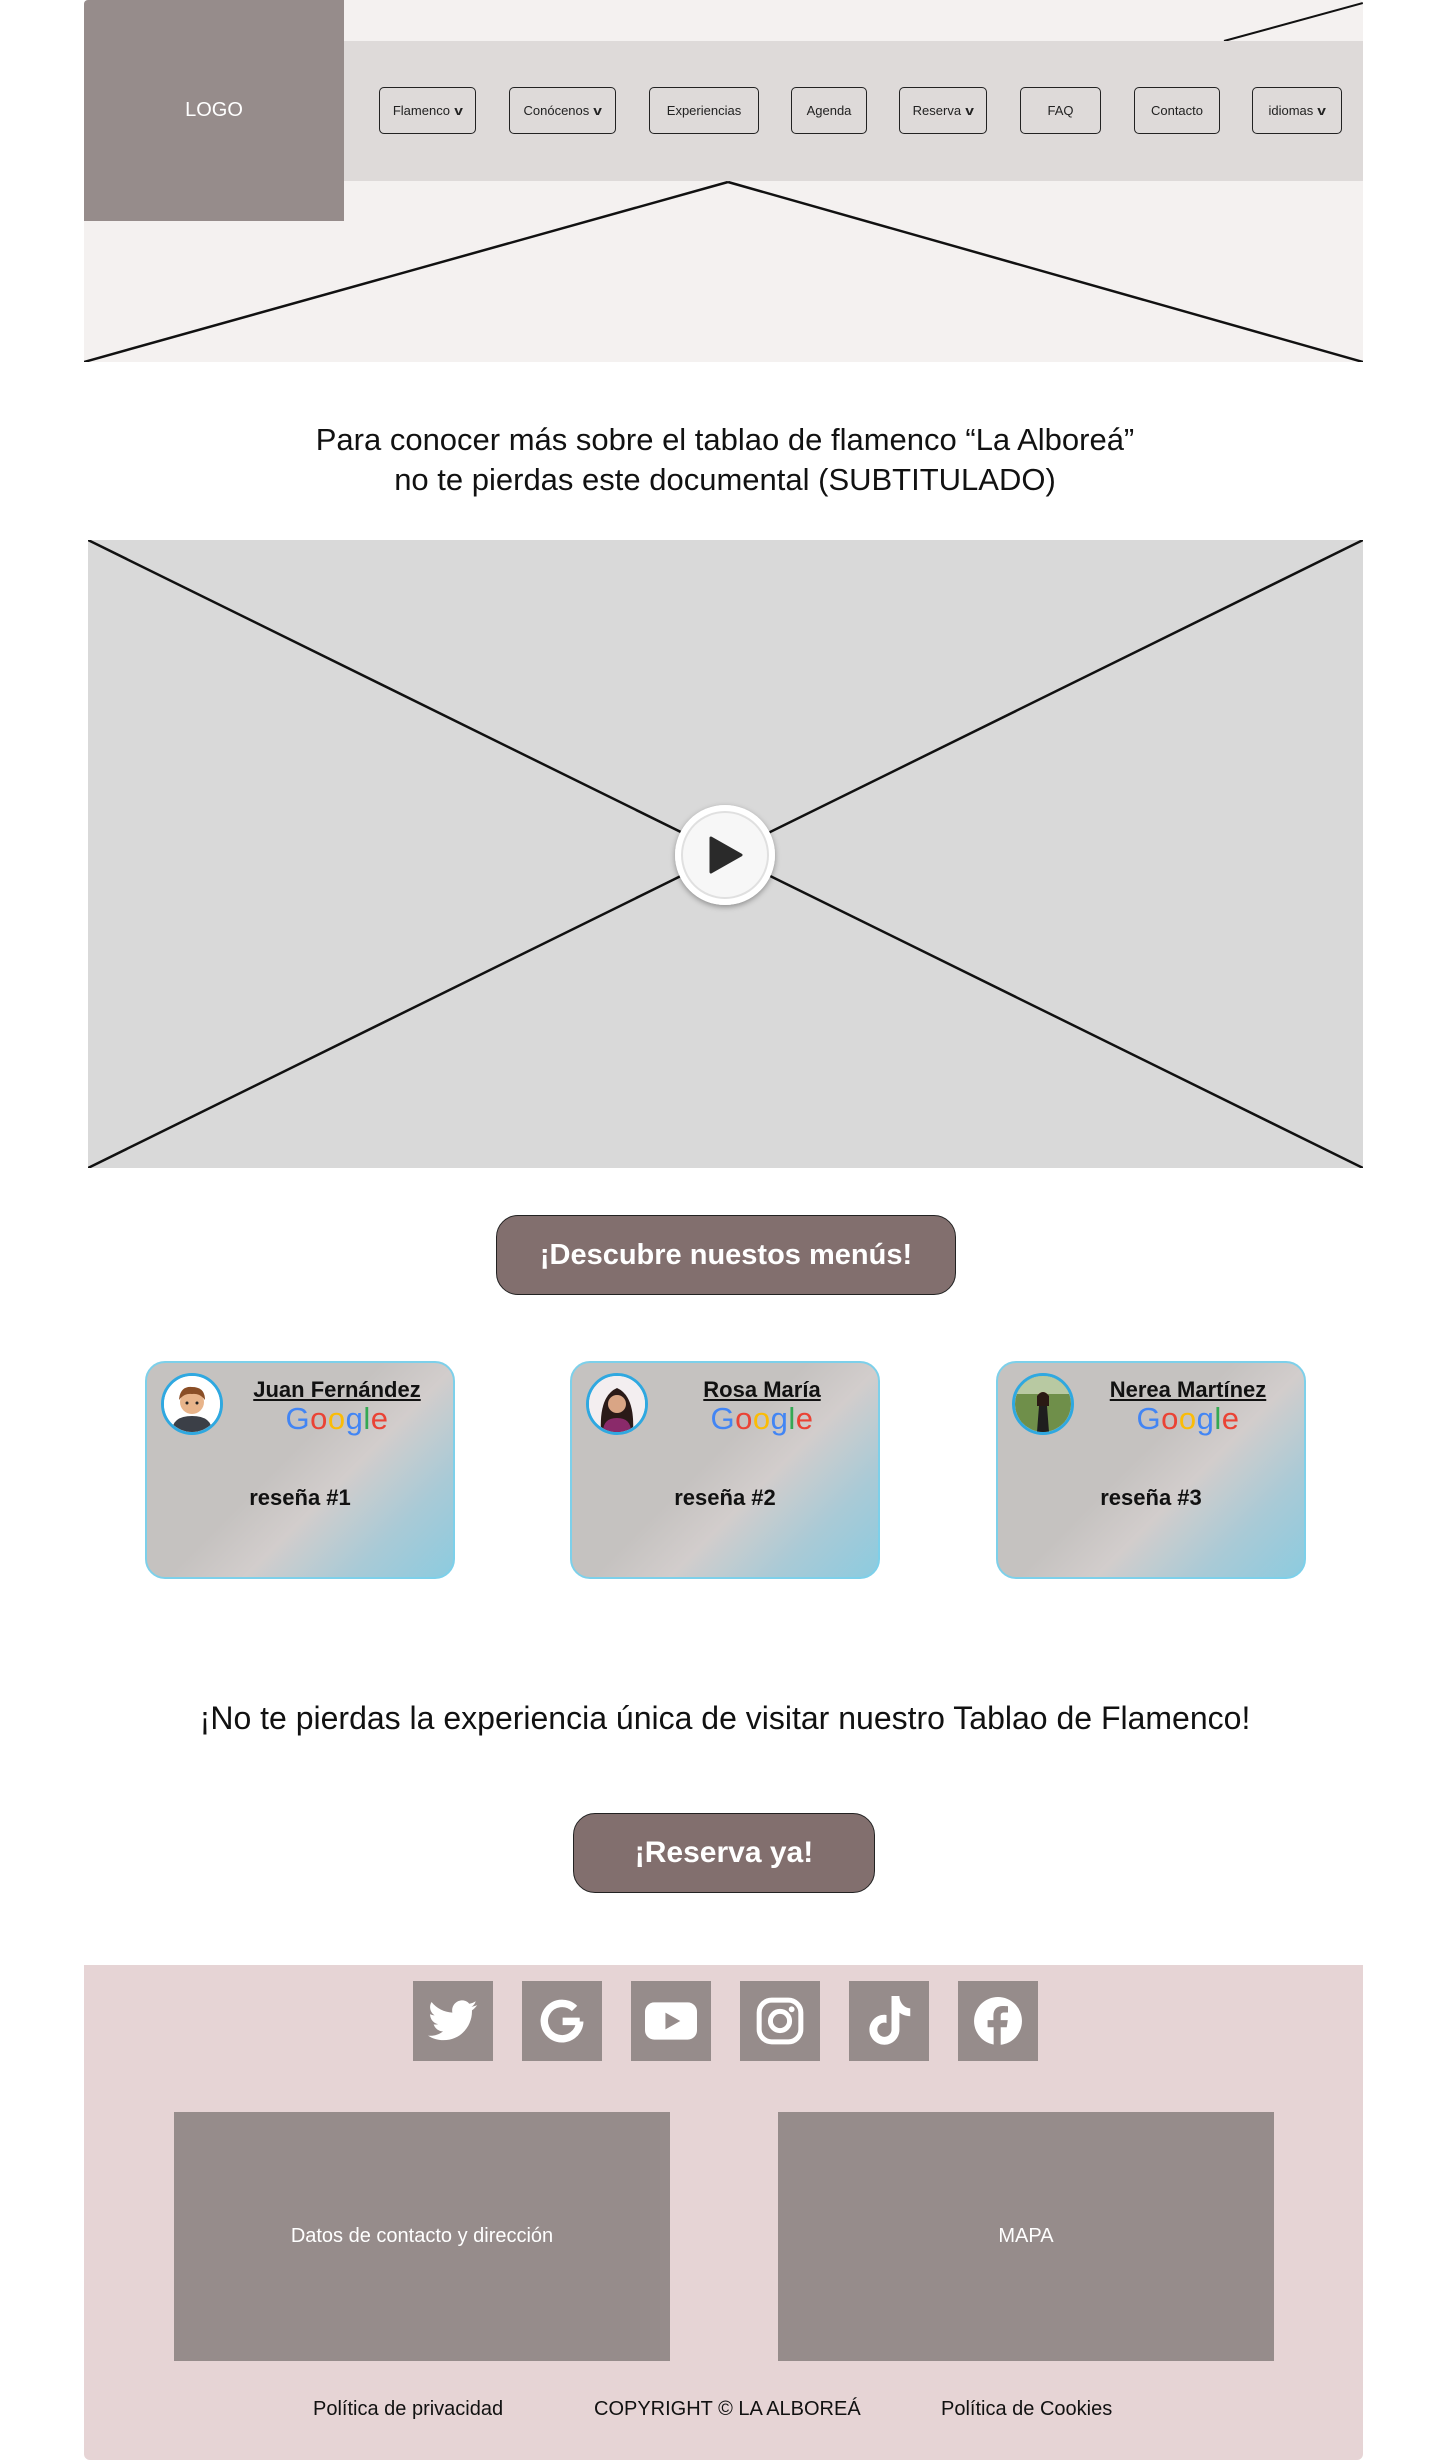 The width and height of the screenshot is (1441, 2460). I want to click on twitter-icon, so click(453, 2020).